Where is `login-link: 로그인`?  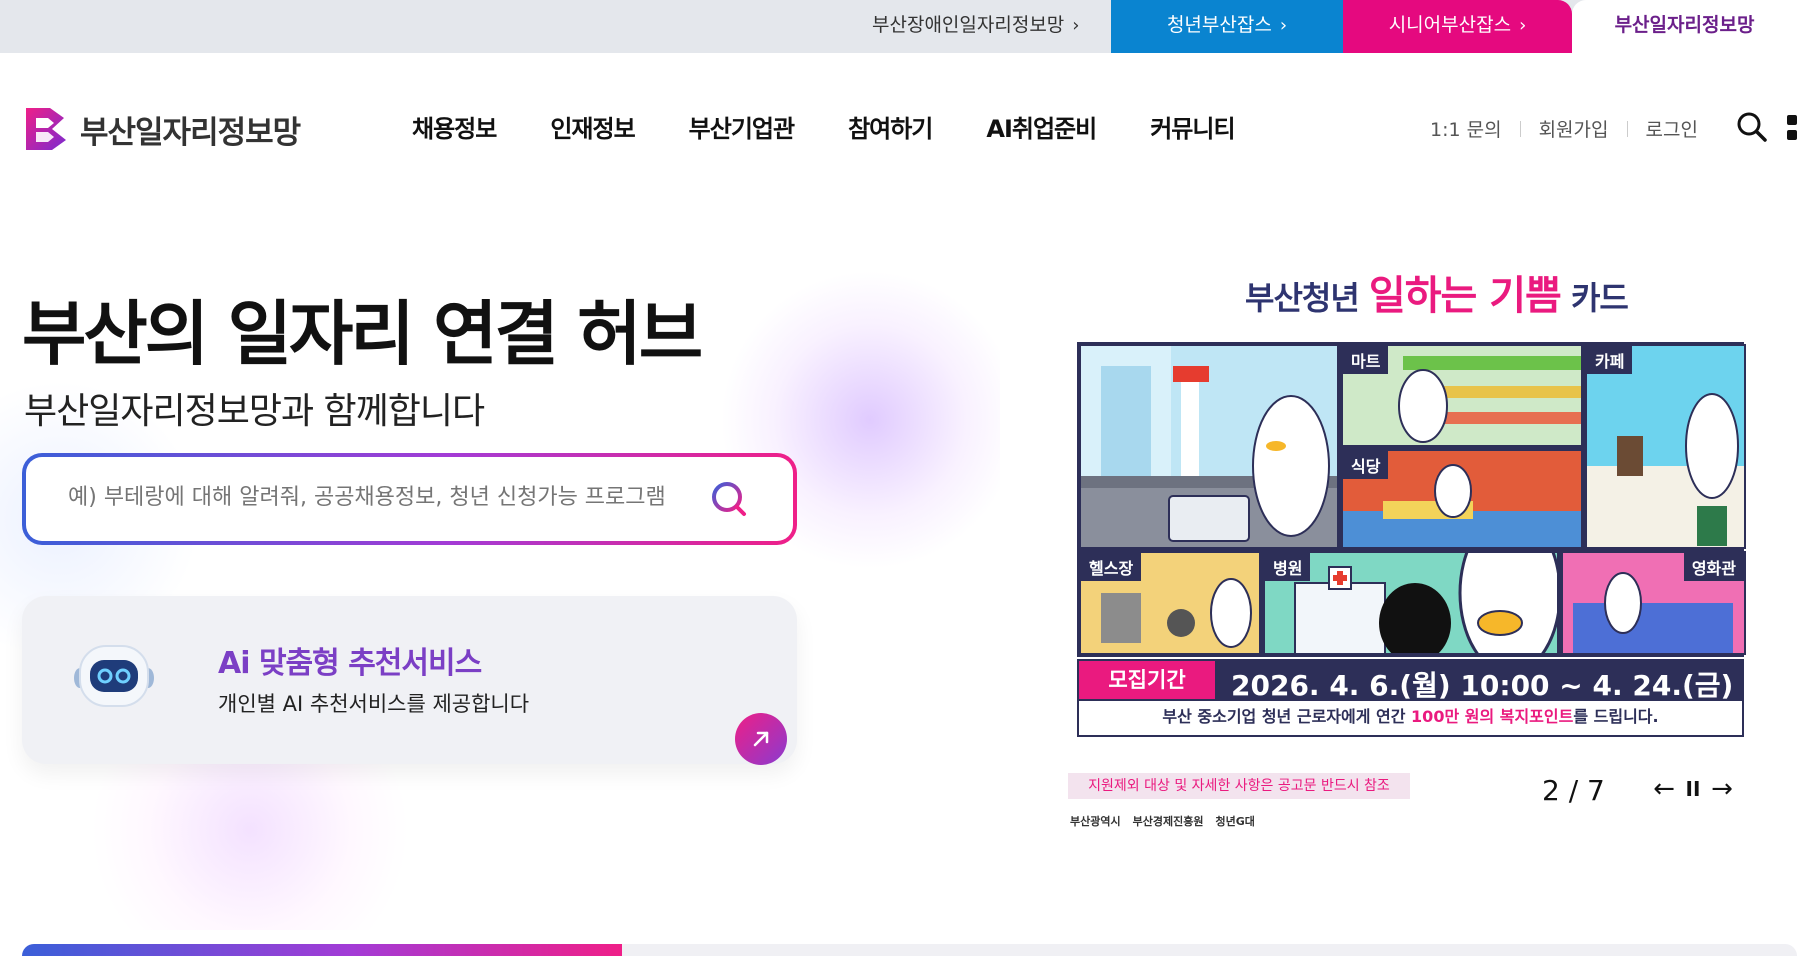 login-link: 로그인 is located at coordinates (1672, 128).